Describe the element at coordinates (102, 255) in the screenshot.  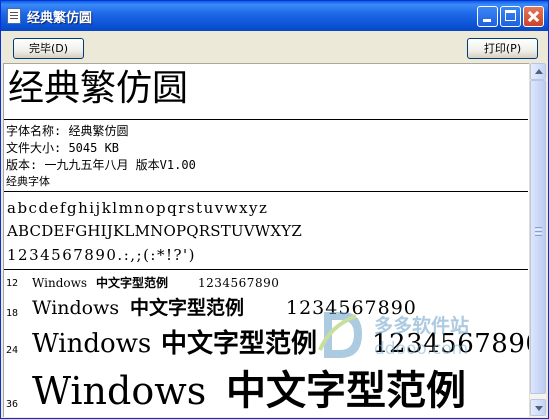
I see `charset-digits: 1234567890.:,;(:*!?')` at that location.